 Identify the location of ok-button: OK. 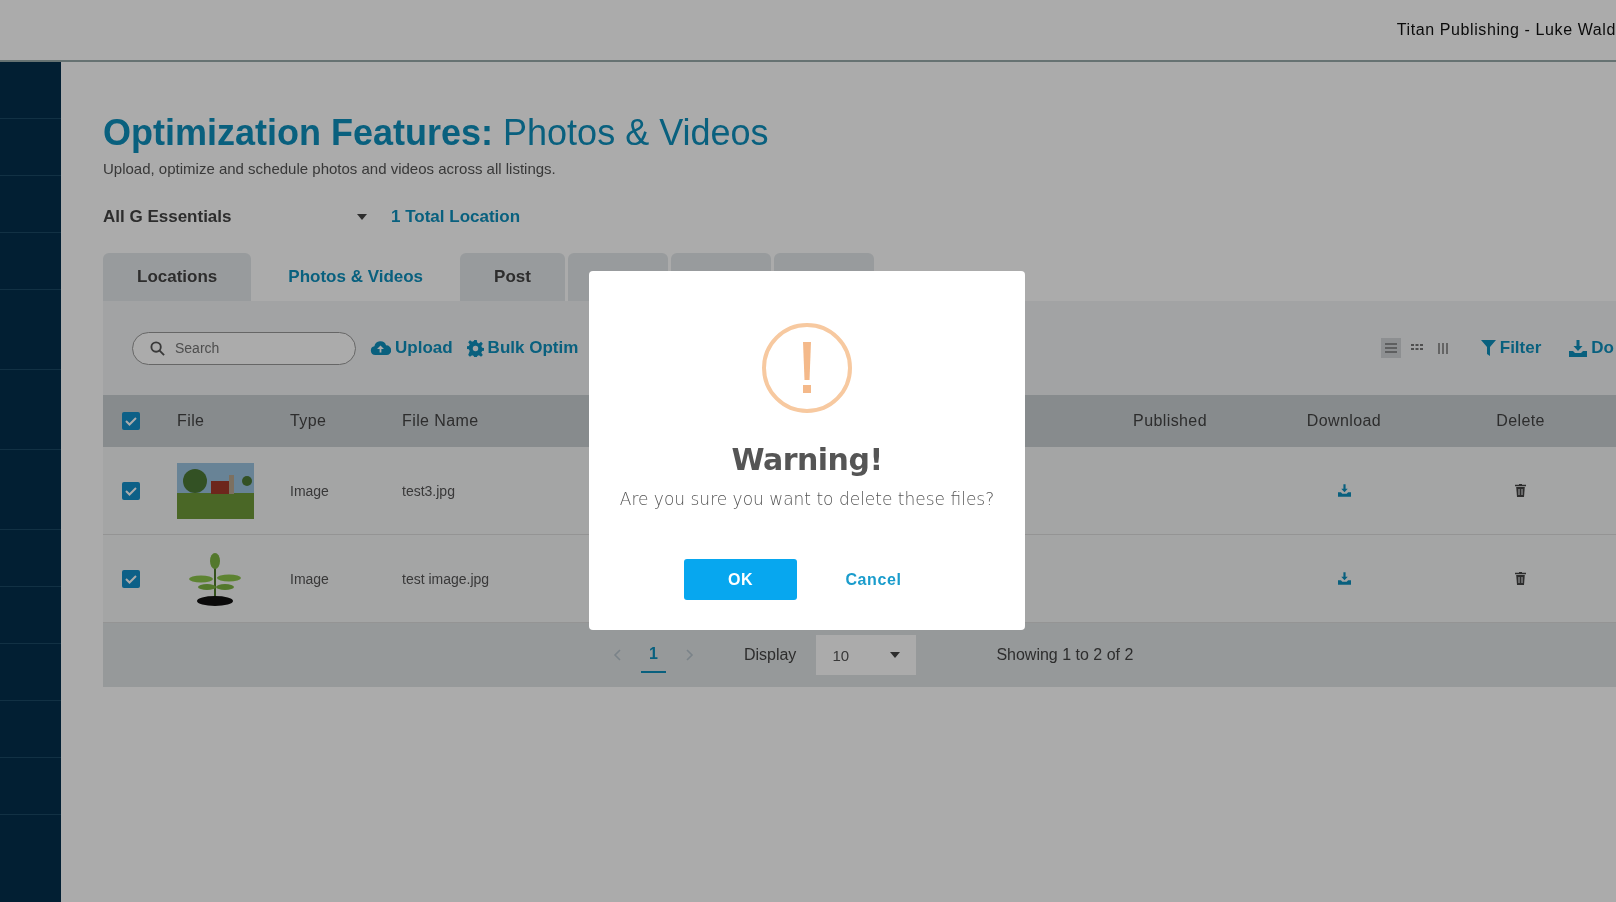
(740, 579).